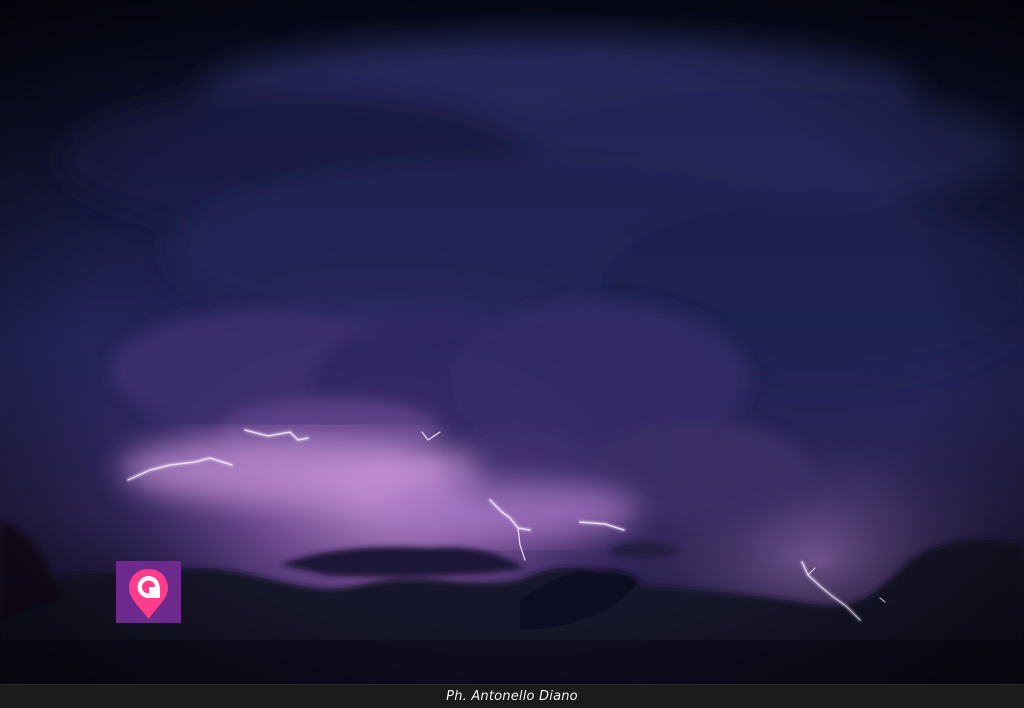 This screenshot has height=708, width=1024. I want to click on caption-bar: Ph. Antonello Diano, so click(512, 696).